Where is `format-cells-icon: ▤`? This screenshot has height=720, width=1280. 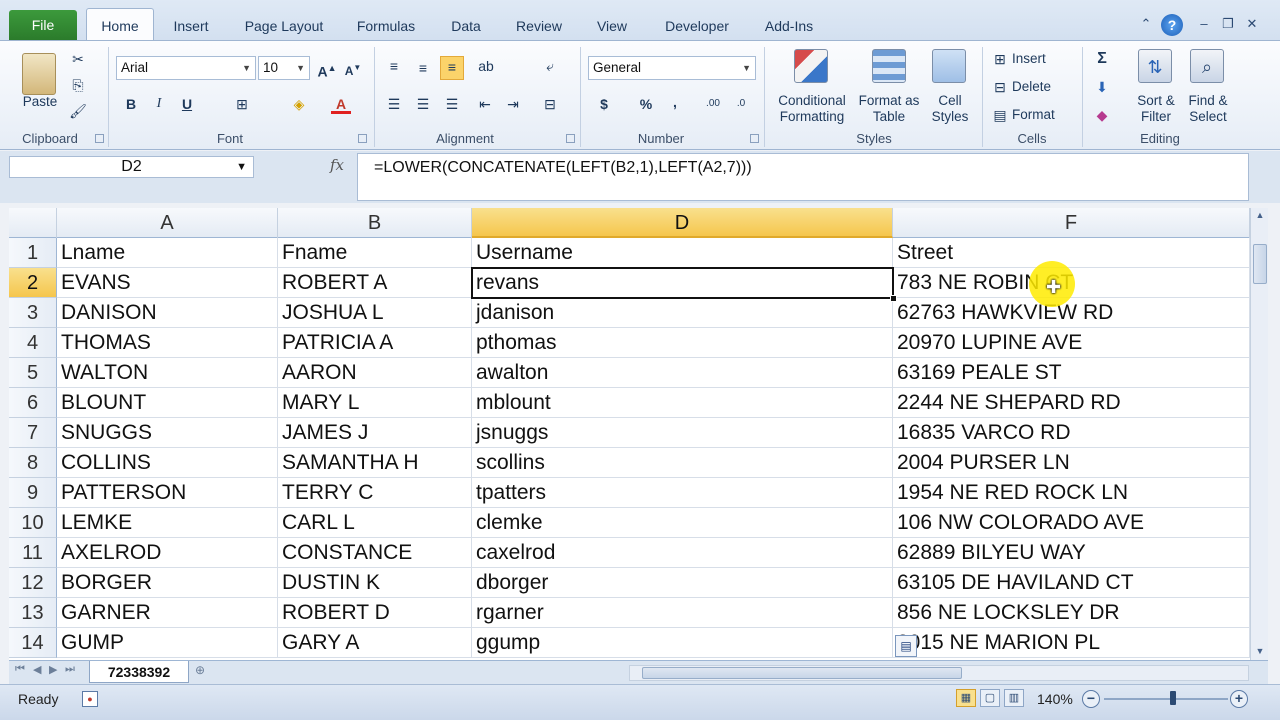
format-cells-icon: ▤ is located at coordinates (1000, 115).